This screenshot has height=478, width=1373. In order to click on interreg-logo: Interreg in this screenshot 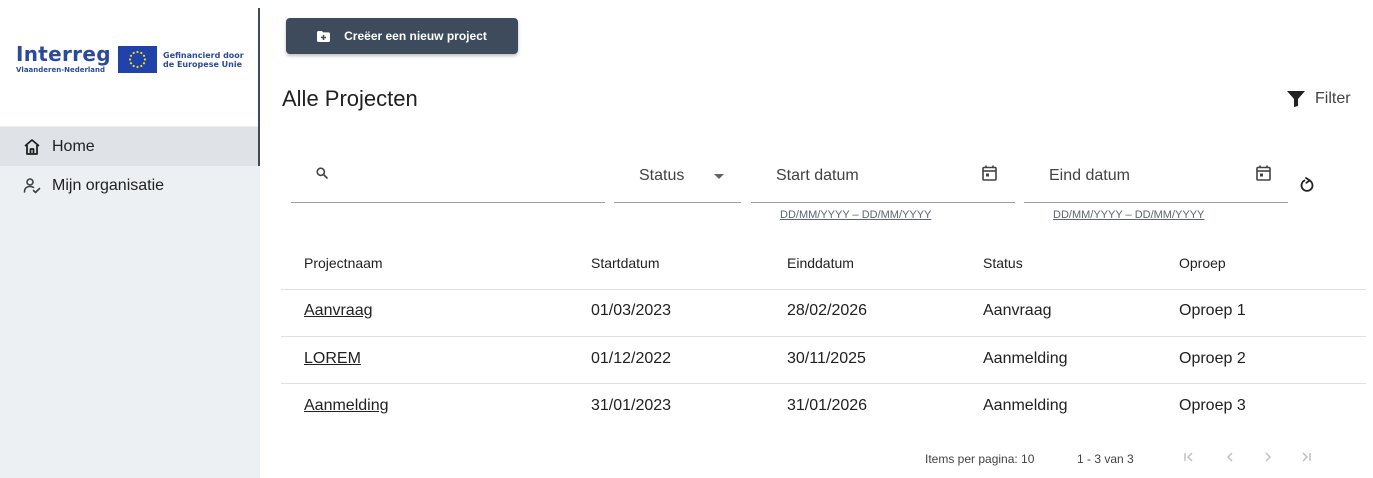, I will do `click(63, 54)`.